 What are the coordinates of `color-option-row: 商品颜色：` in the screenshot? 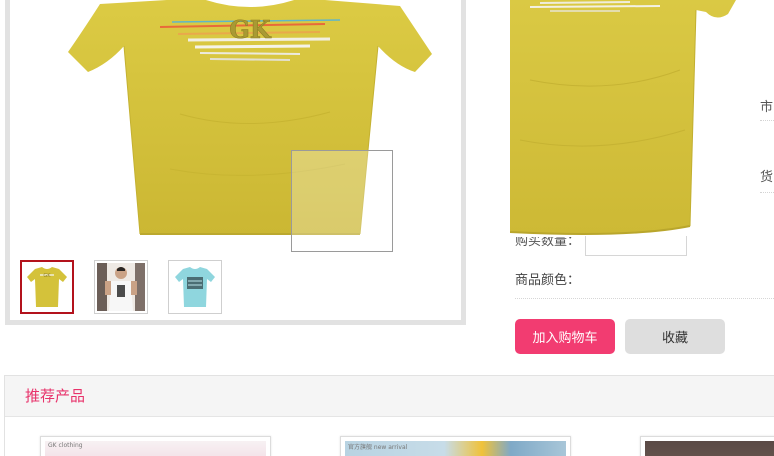 It's located at (644, 281).